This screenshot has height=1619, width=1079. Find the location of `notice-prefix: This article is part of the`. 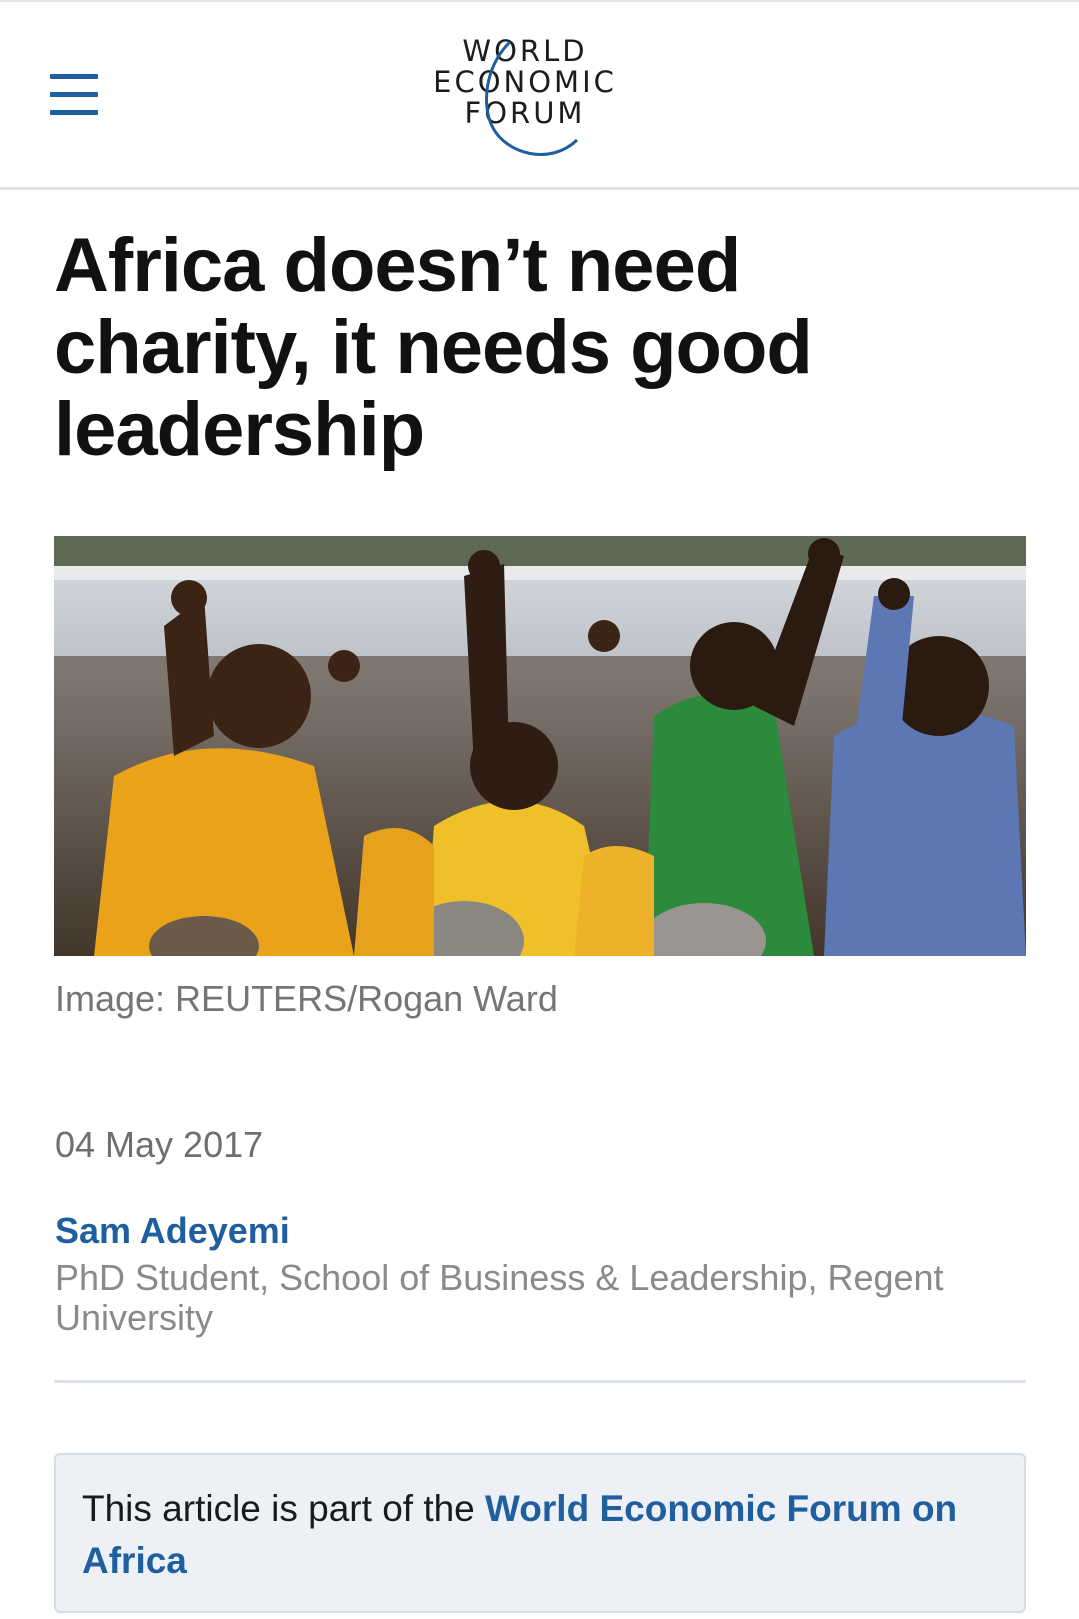

notice-prefix: This article is part of the is located at coordinates (284, 1508).